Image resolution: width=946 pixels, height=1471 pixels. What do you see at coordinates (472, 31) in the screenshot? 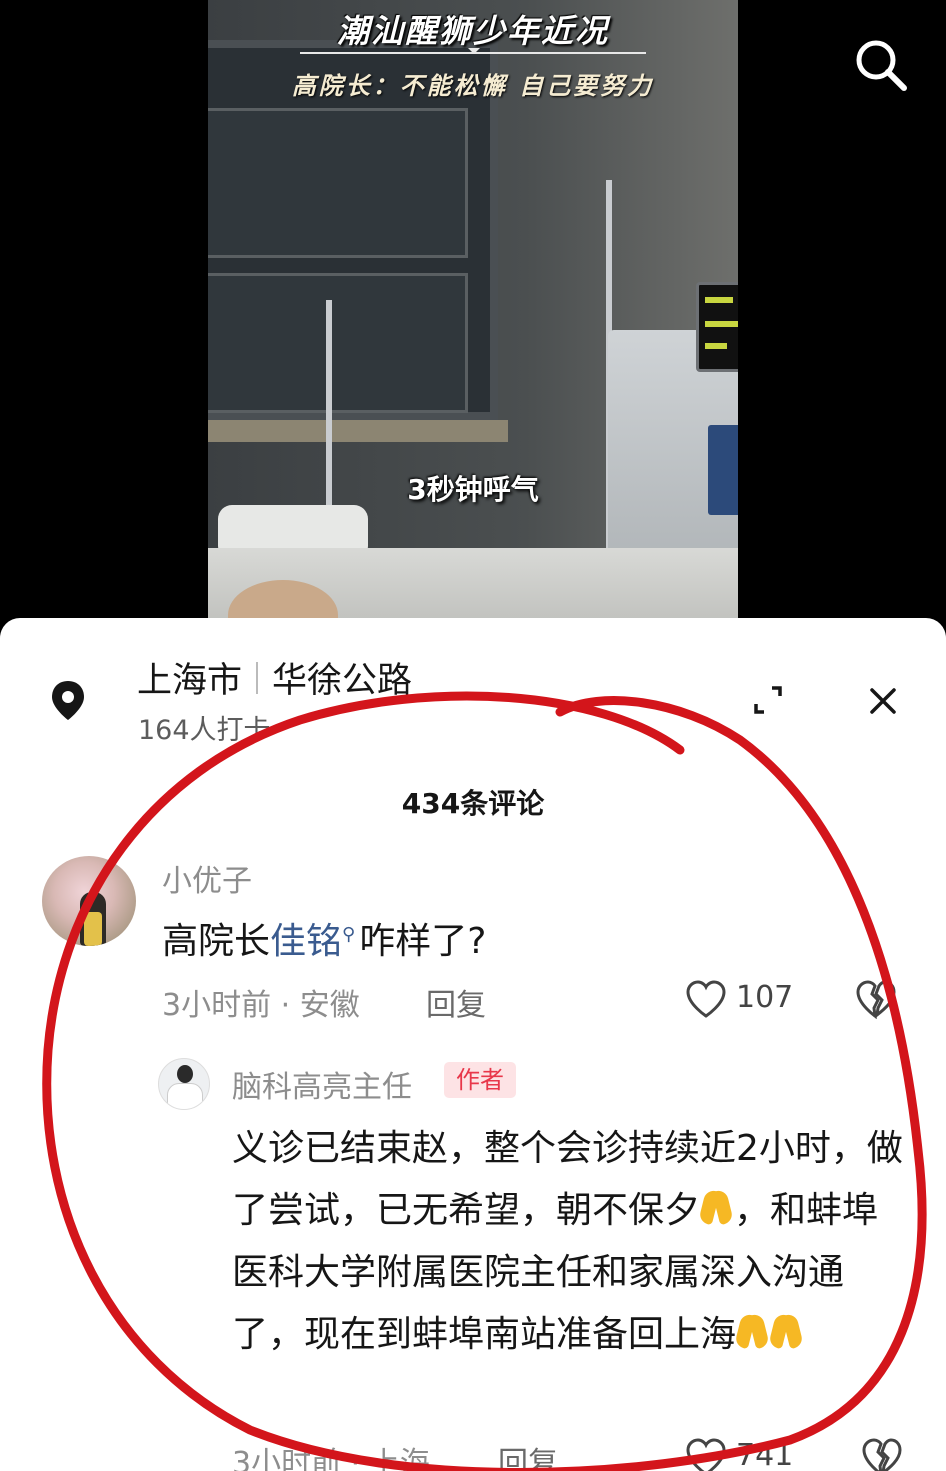
I see `video-title: 潮汕醒狮少年近况` at bounding box center [472, 31].